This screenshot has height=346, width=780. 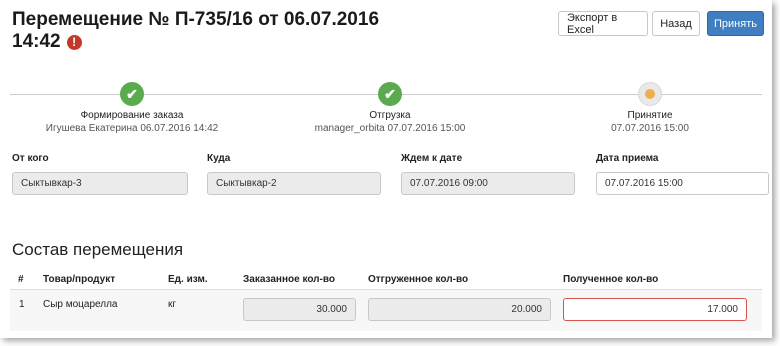 I want to click on to-label: Куда, so click(x=219, y=158).